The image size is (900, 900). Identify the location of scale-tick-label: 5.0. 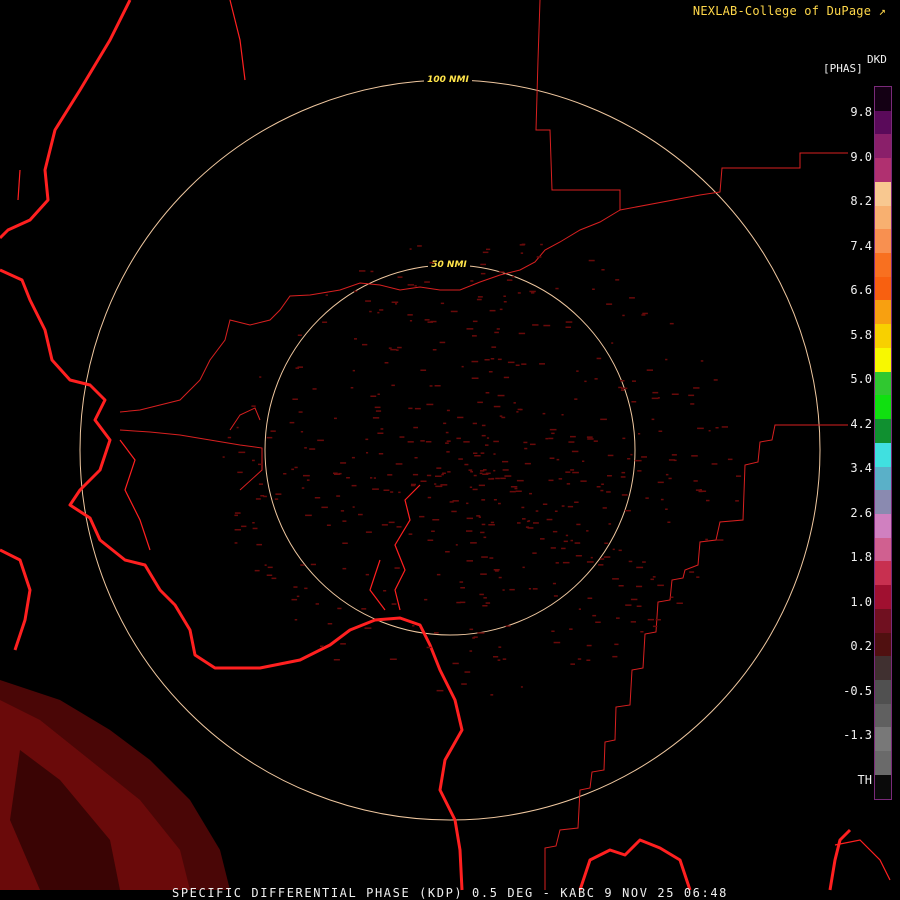
(861, 379).